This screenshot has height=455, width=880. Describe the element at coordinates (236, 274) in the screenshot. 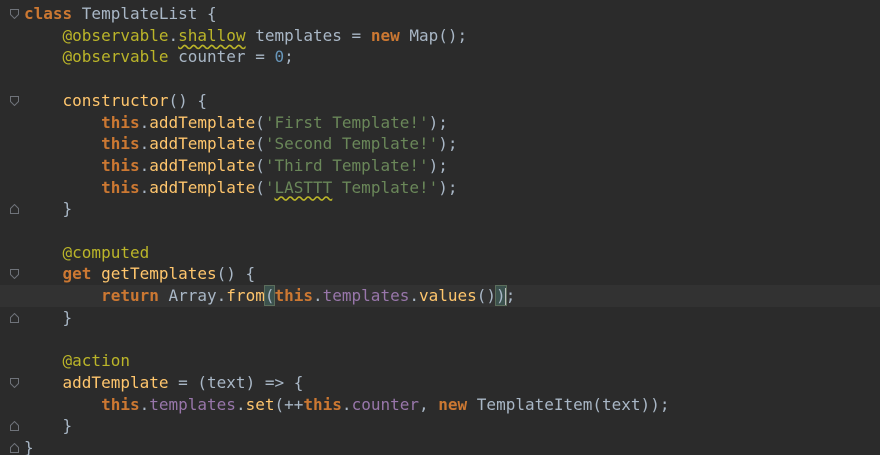

I see `code-token: () {` at that location.